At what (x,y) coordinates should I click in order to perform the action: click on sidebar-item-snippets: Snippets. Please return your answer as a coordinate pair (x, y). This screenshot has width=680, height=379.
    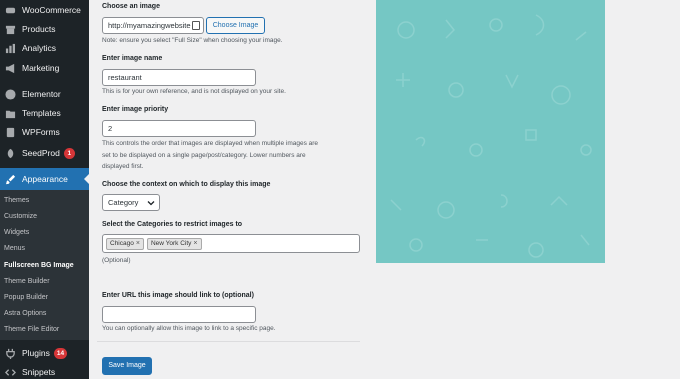
    Looking at the image, I should click on (44, 370).